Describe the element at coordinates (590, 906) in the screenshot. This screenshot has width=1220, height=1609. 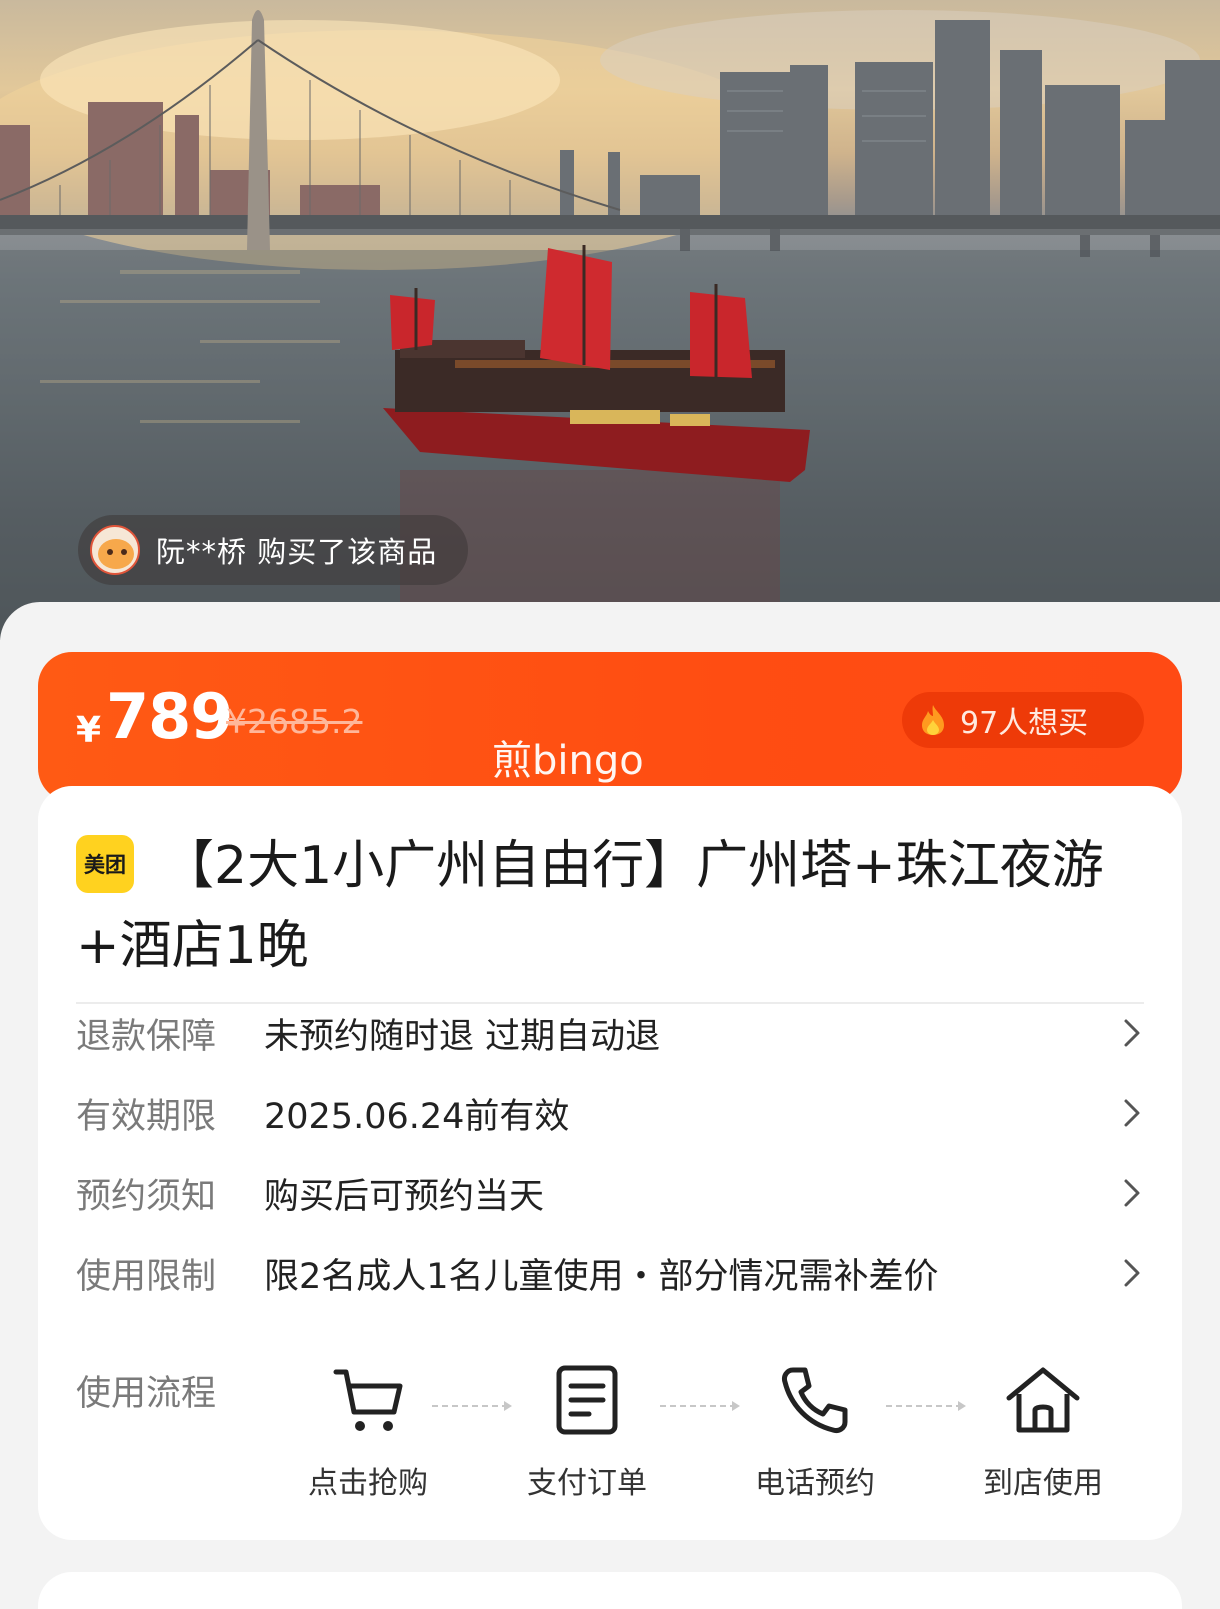
I see `product-title: 【2大1小广州自由行】广州塔+珠江夜游+酒店1晚` at that location.